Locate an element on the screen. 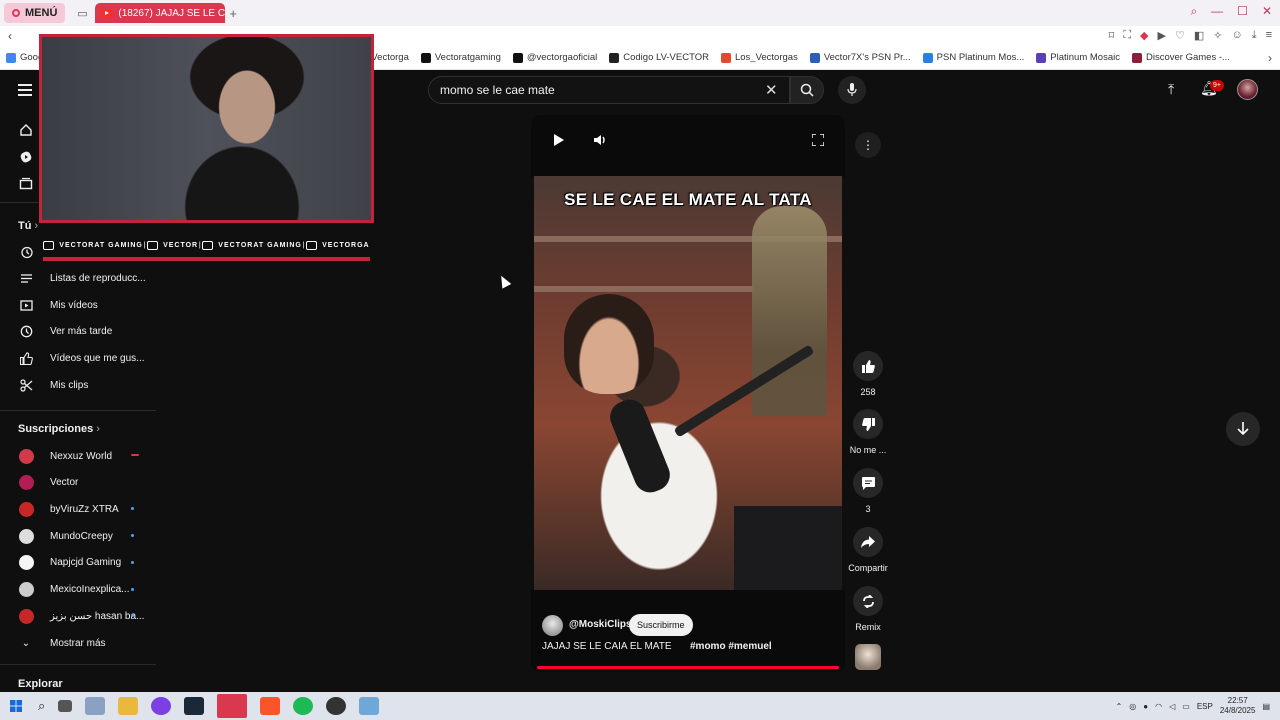  bookmark-item: Los_Vectorgas is located at coordinates (759, 57).